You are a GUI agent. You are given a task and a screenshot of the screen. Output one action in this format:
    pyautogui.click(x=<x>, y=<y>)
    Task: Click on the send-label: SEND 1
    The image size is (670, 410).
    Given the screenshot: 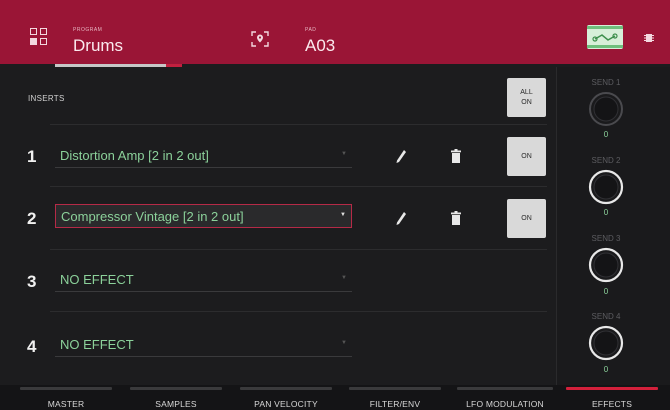 What is the action you would take?
    pyautogui.click(x=606, y=82)
    